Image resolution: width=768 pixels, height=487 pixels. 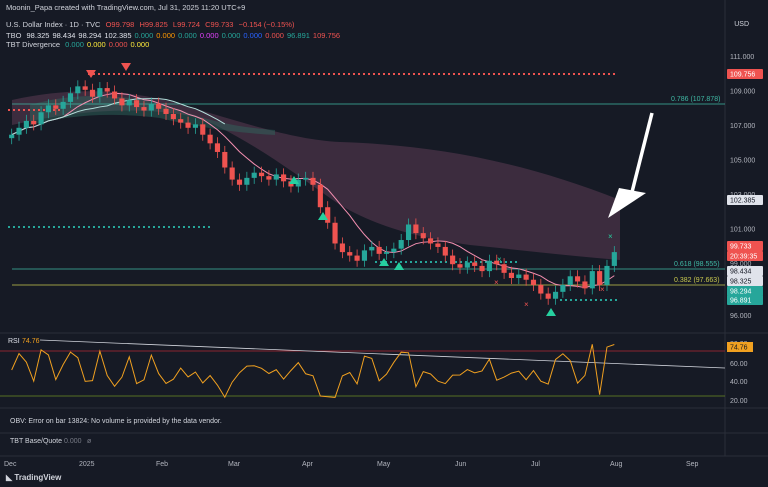 I want to click on tradingview-logo: ◣ TradingView, so click(x=33, y=477).